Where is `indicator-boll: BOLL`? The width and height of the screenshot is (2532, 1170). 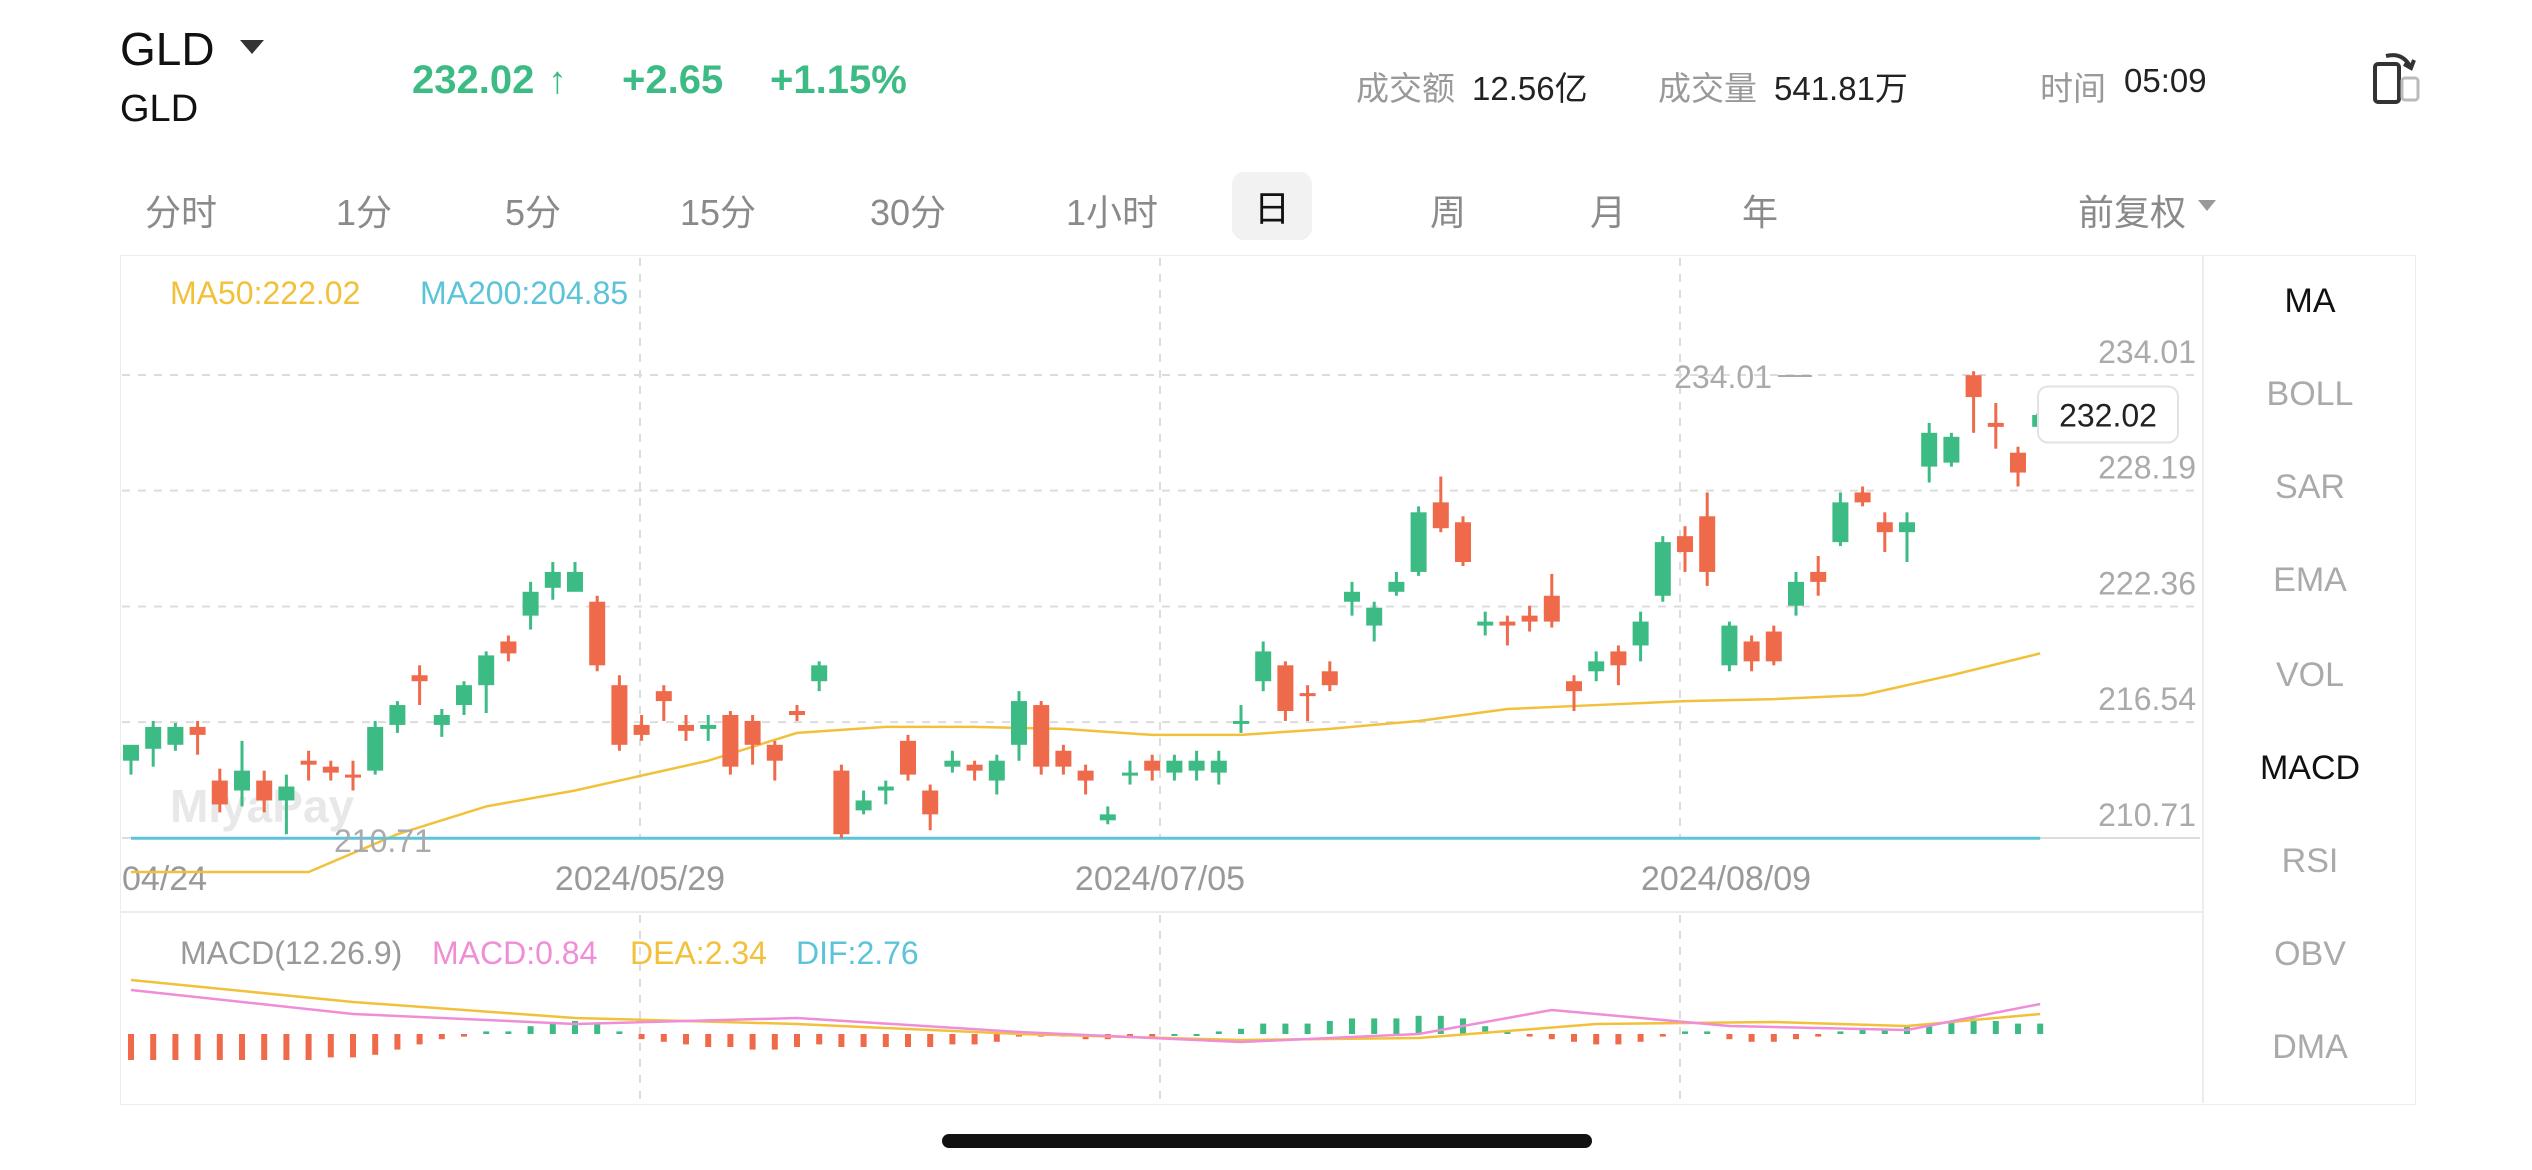
indicator-boll: BOLL is located at coordinates (2310, 394).